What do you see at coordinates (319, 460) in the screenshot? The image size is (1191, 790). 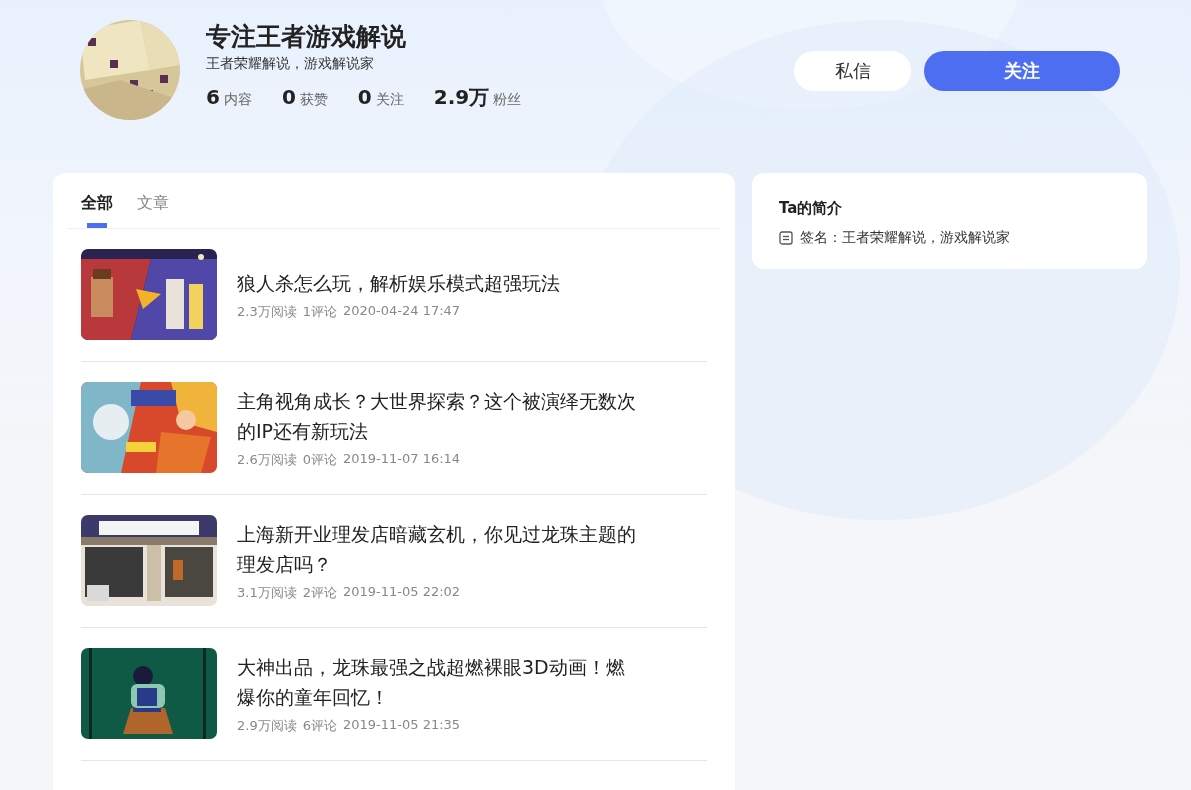 I see `comment-count: 0评论` at bounding box center [319, 460].